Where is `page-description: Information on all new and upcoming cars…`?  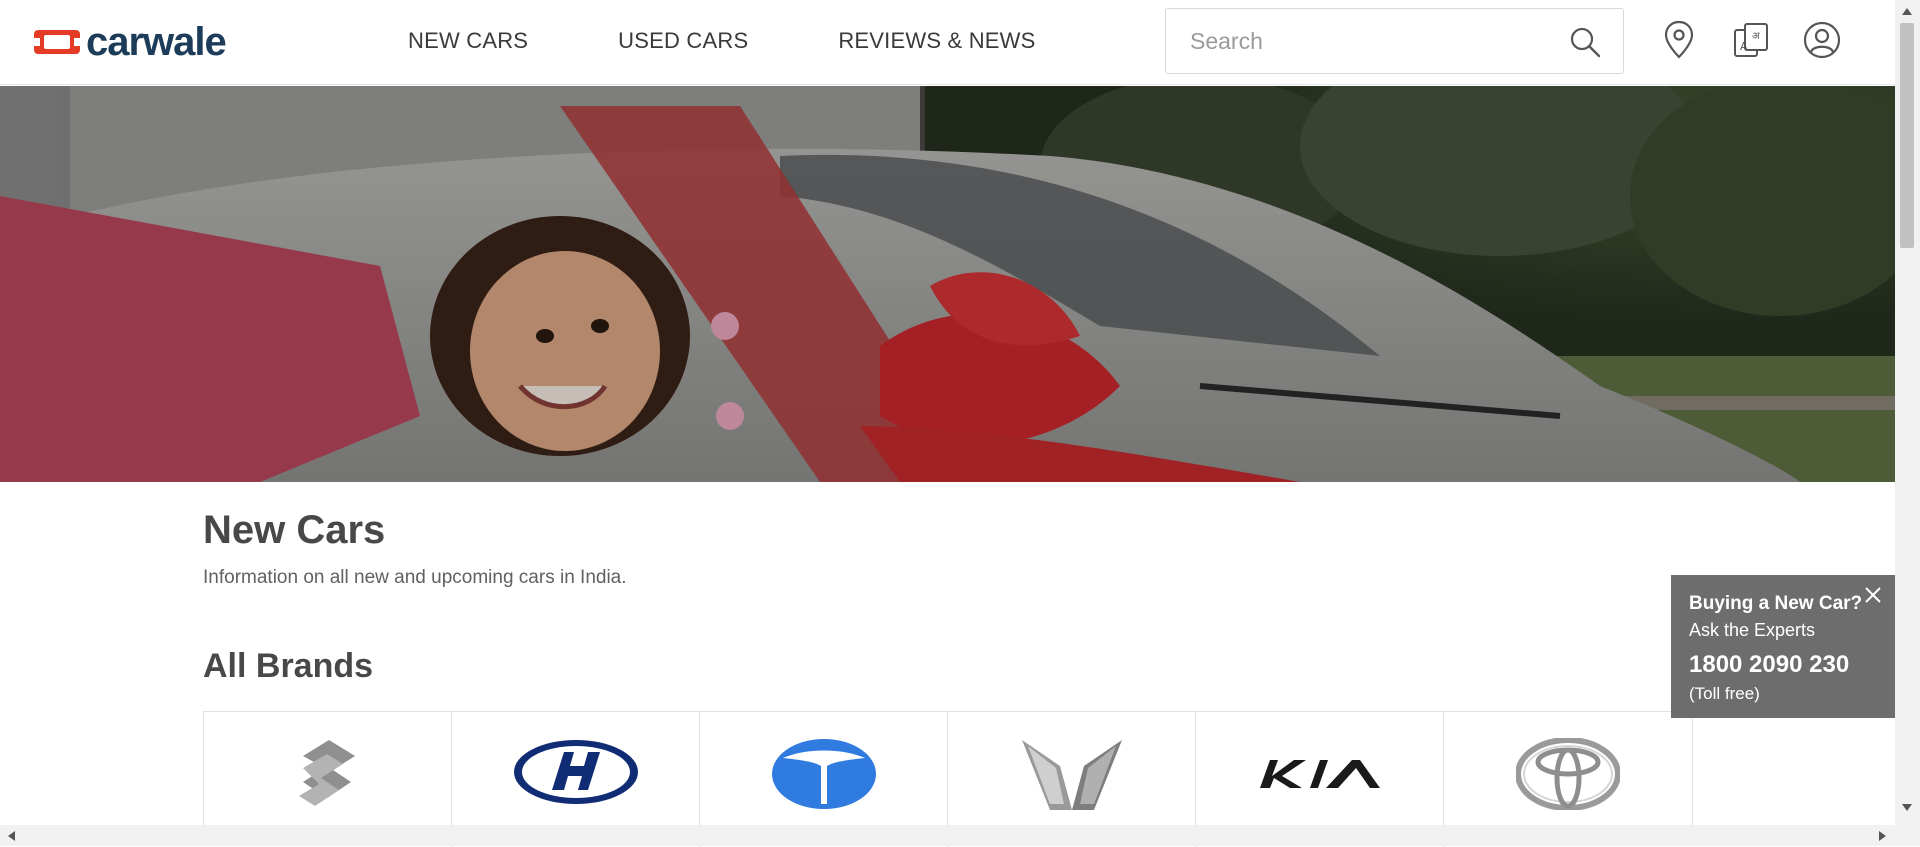
page-description: Information on all new and upcoming cars… is located at coordinates (415, 577).